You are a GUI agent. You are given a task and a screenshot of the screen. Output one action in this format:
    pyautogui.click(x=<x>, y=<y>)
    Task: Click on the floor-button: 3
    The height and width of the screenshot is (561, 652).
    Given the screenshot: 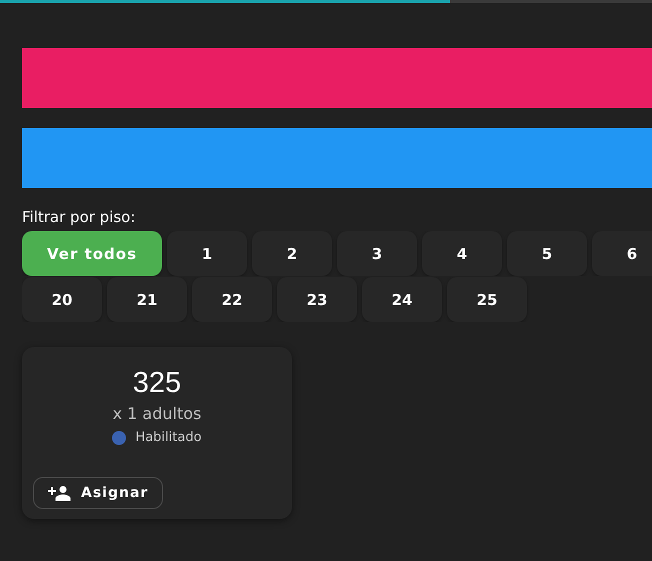 What is the action you would take?
    pyautogui.click(x=377, y=253)
    